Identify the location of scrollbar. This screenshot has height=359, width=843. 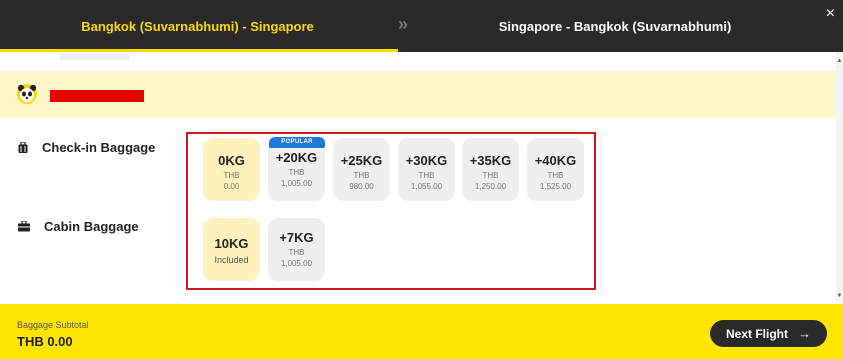
(839, 177).